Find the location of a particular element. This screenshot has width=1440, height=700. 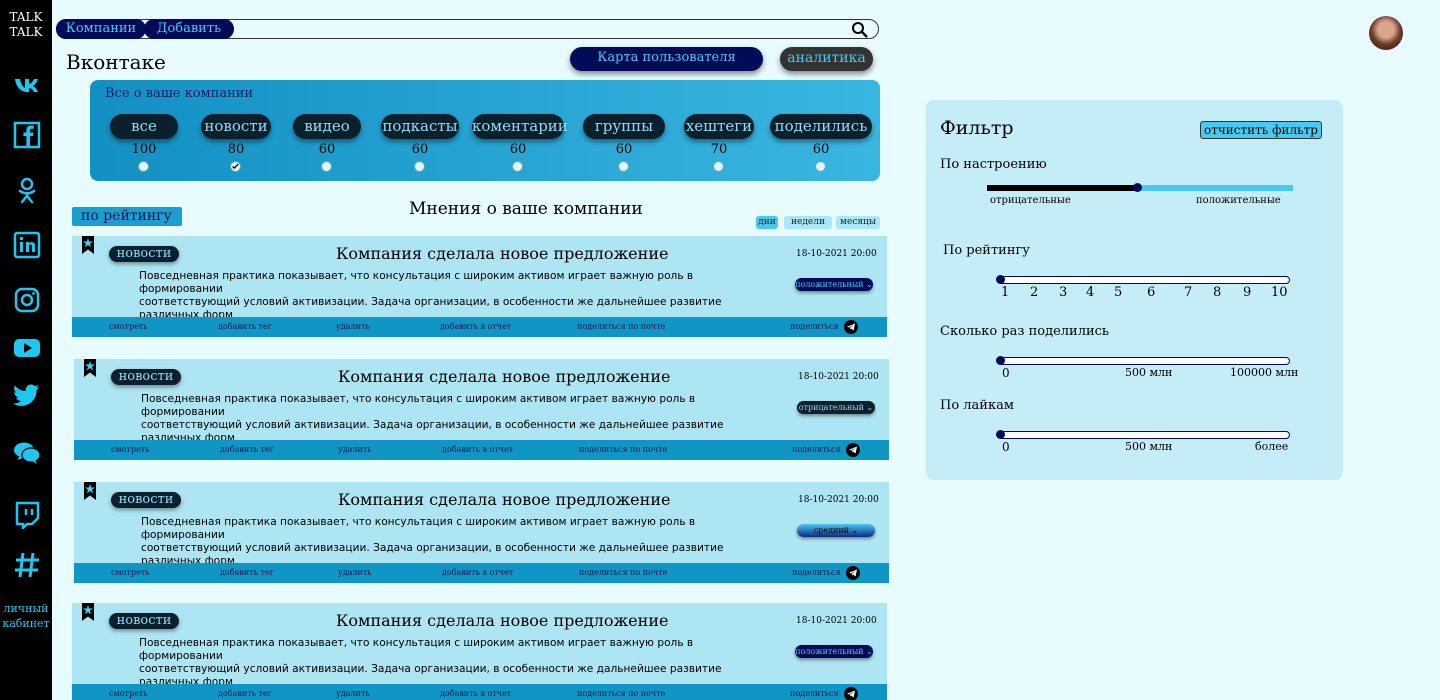

period-days: дни is located at coordinates (767, 222).